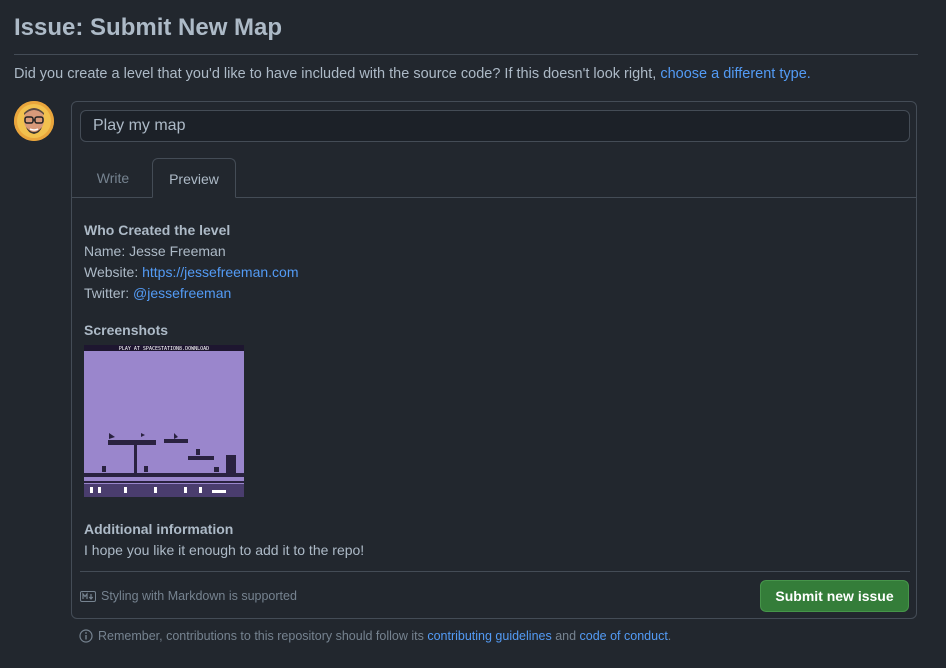  Describe the element at coordinates (157, 230) in the screenshot. I see `who-created-heading: Who Created the level` at that location.